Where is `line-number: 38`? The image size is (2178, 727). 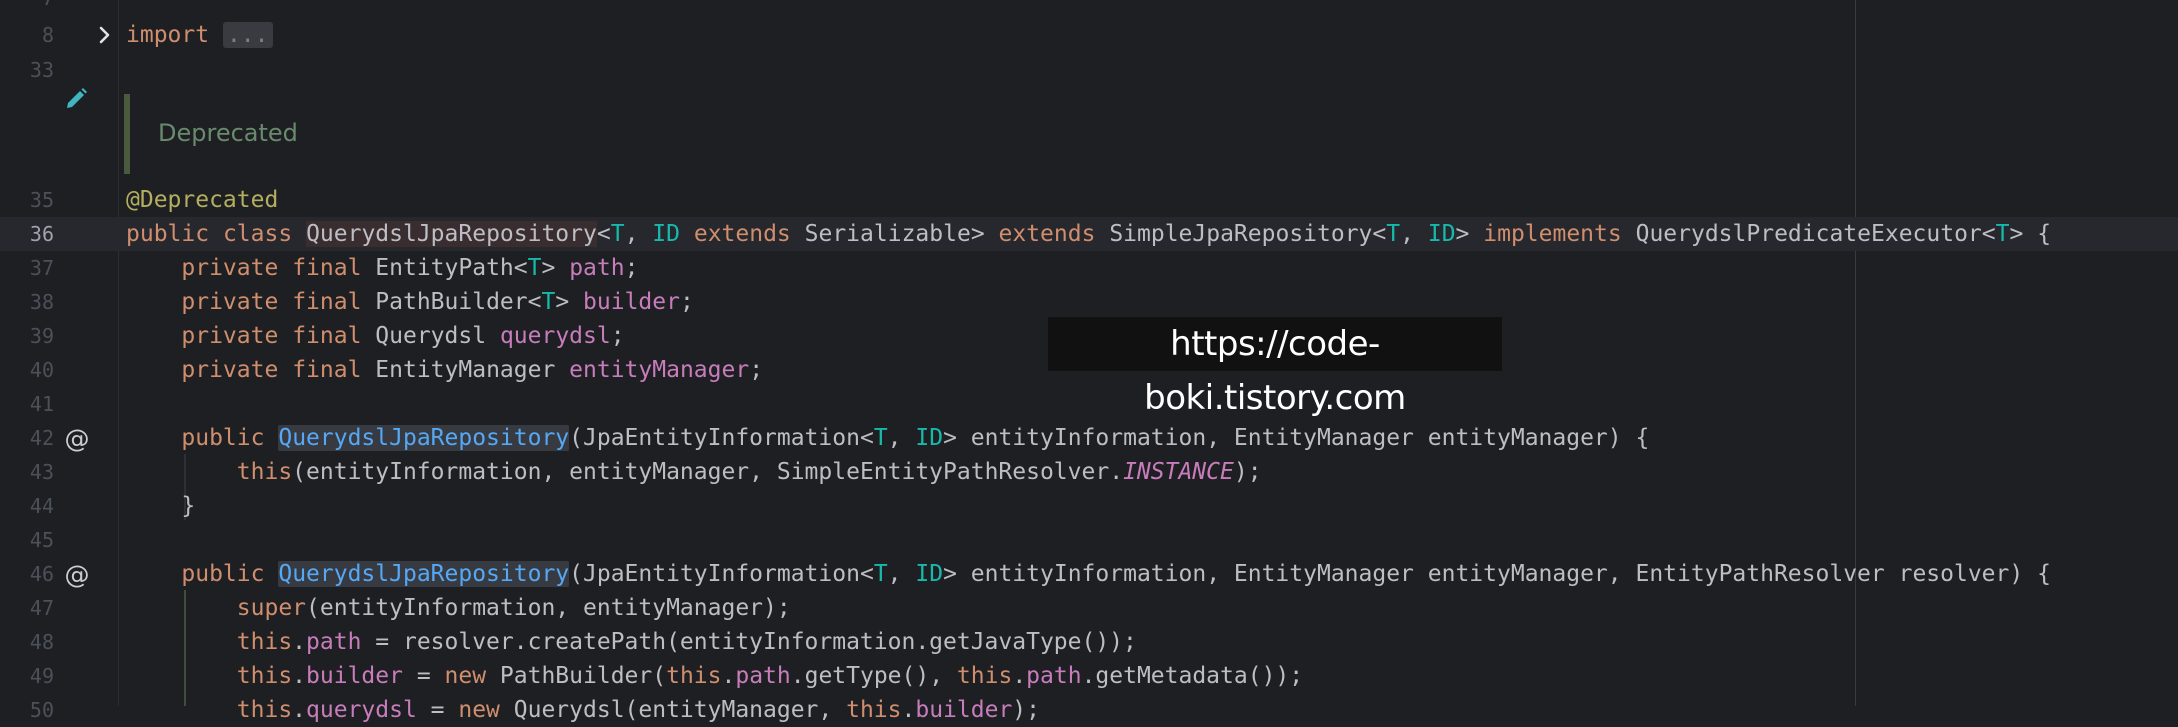
line-number: 38 is located at coordinates (41, 302).